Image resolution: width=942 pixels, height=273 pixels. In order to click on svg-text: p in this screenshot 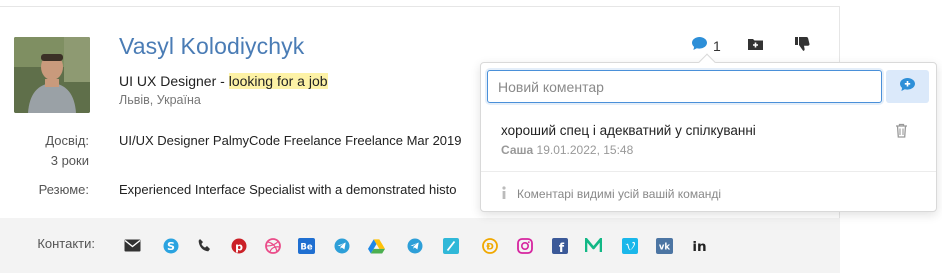, I will do `click(239, 246)`.